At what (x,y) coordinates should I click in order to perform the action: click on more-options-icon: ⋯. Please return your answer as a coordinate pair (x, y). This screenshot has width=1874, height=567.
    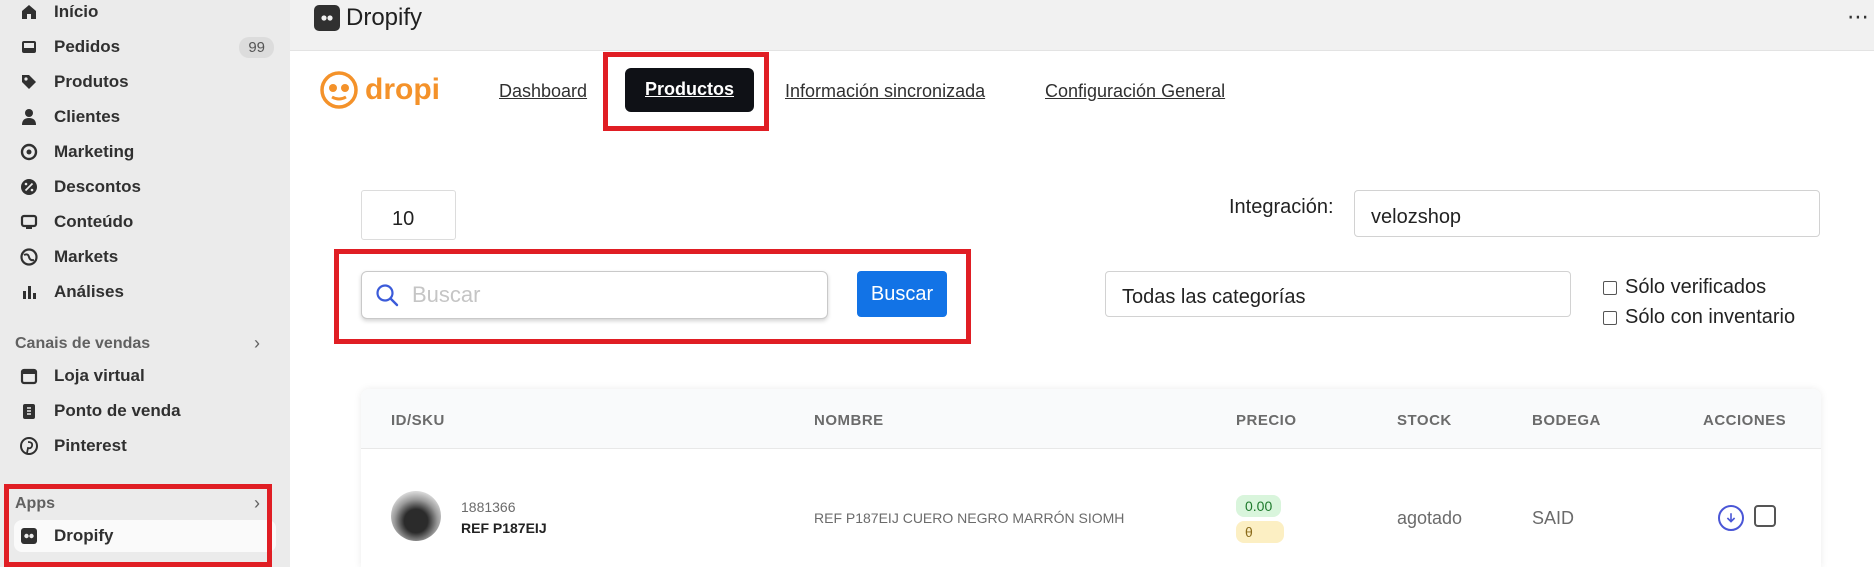
    Looking at the image, I should click on (1858, 17).